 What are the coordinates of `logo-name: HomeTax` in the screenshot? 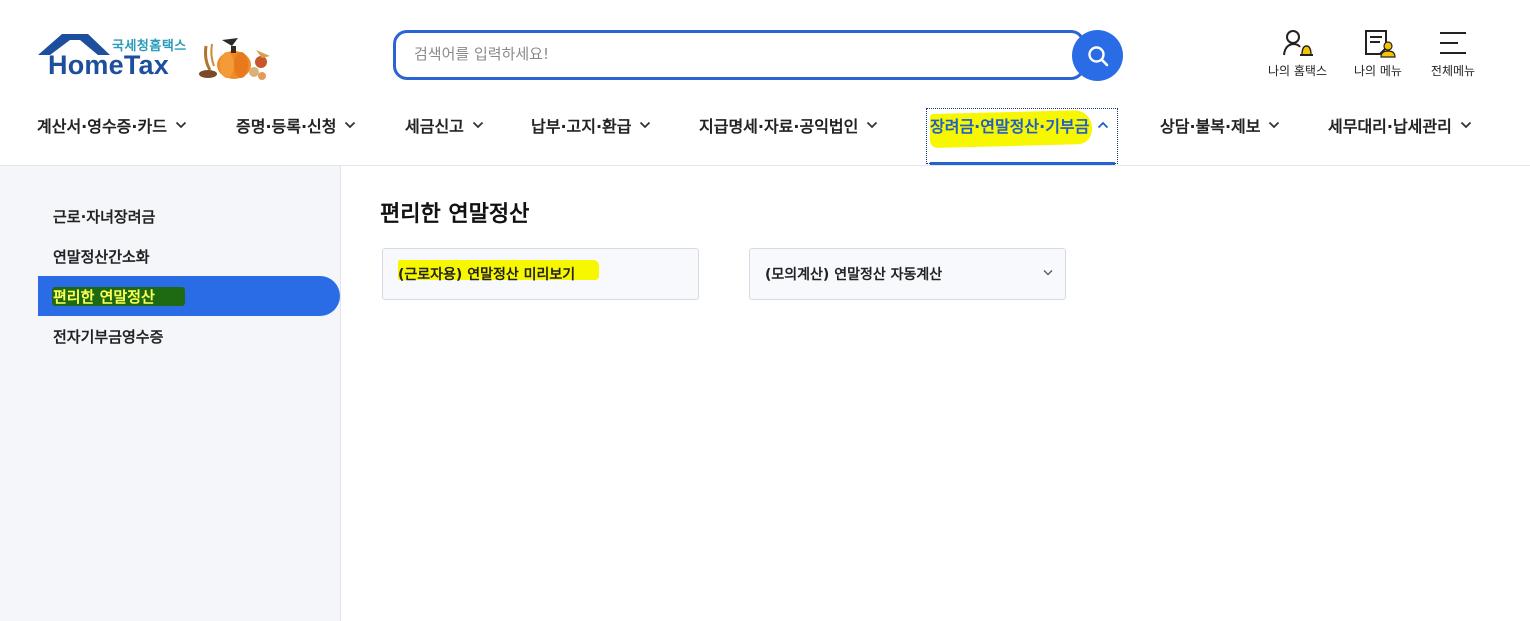 It's located at (108, 65).